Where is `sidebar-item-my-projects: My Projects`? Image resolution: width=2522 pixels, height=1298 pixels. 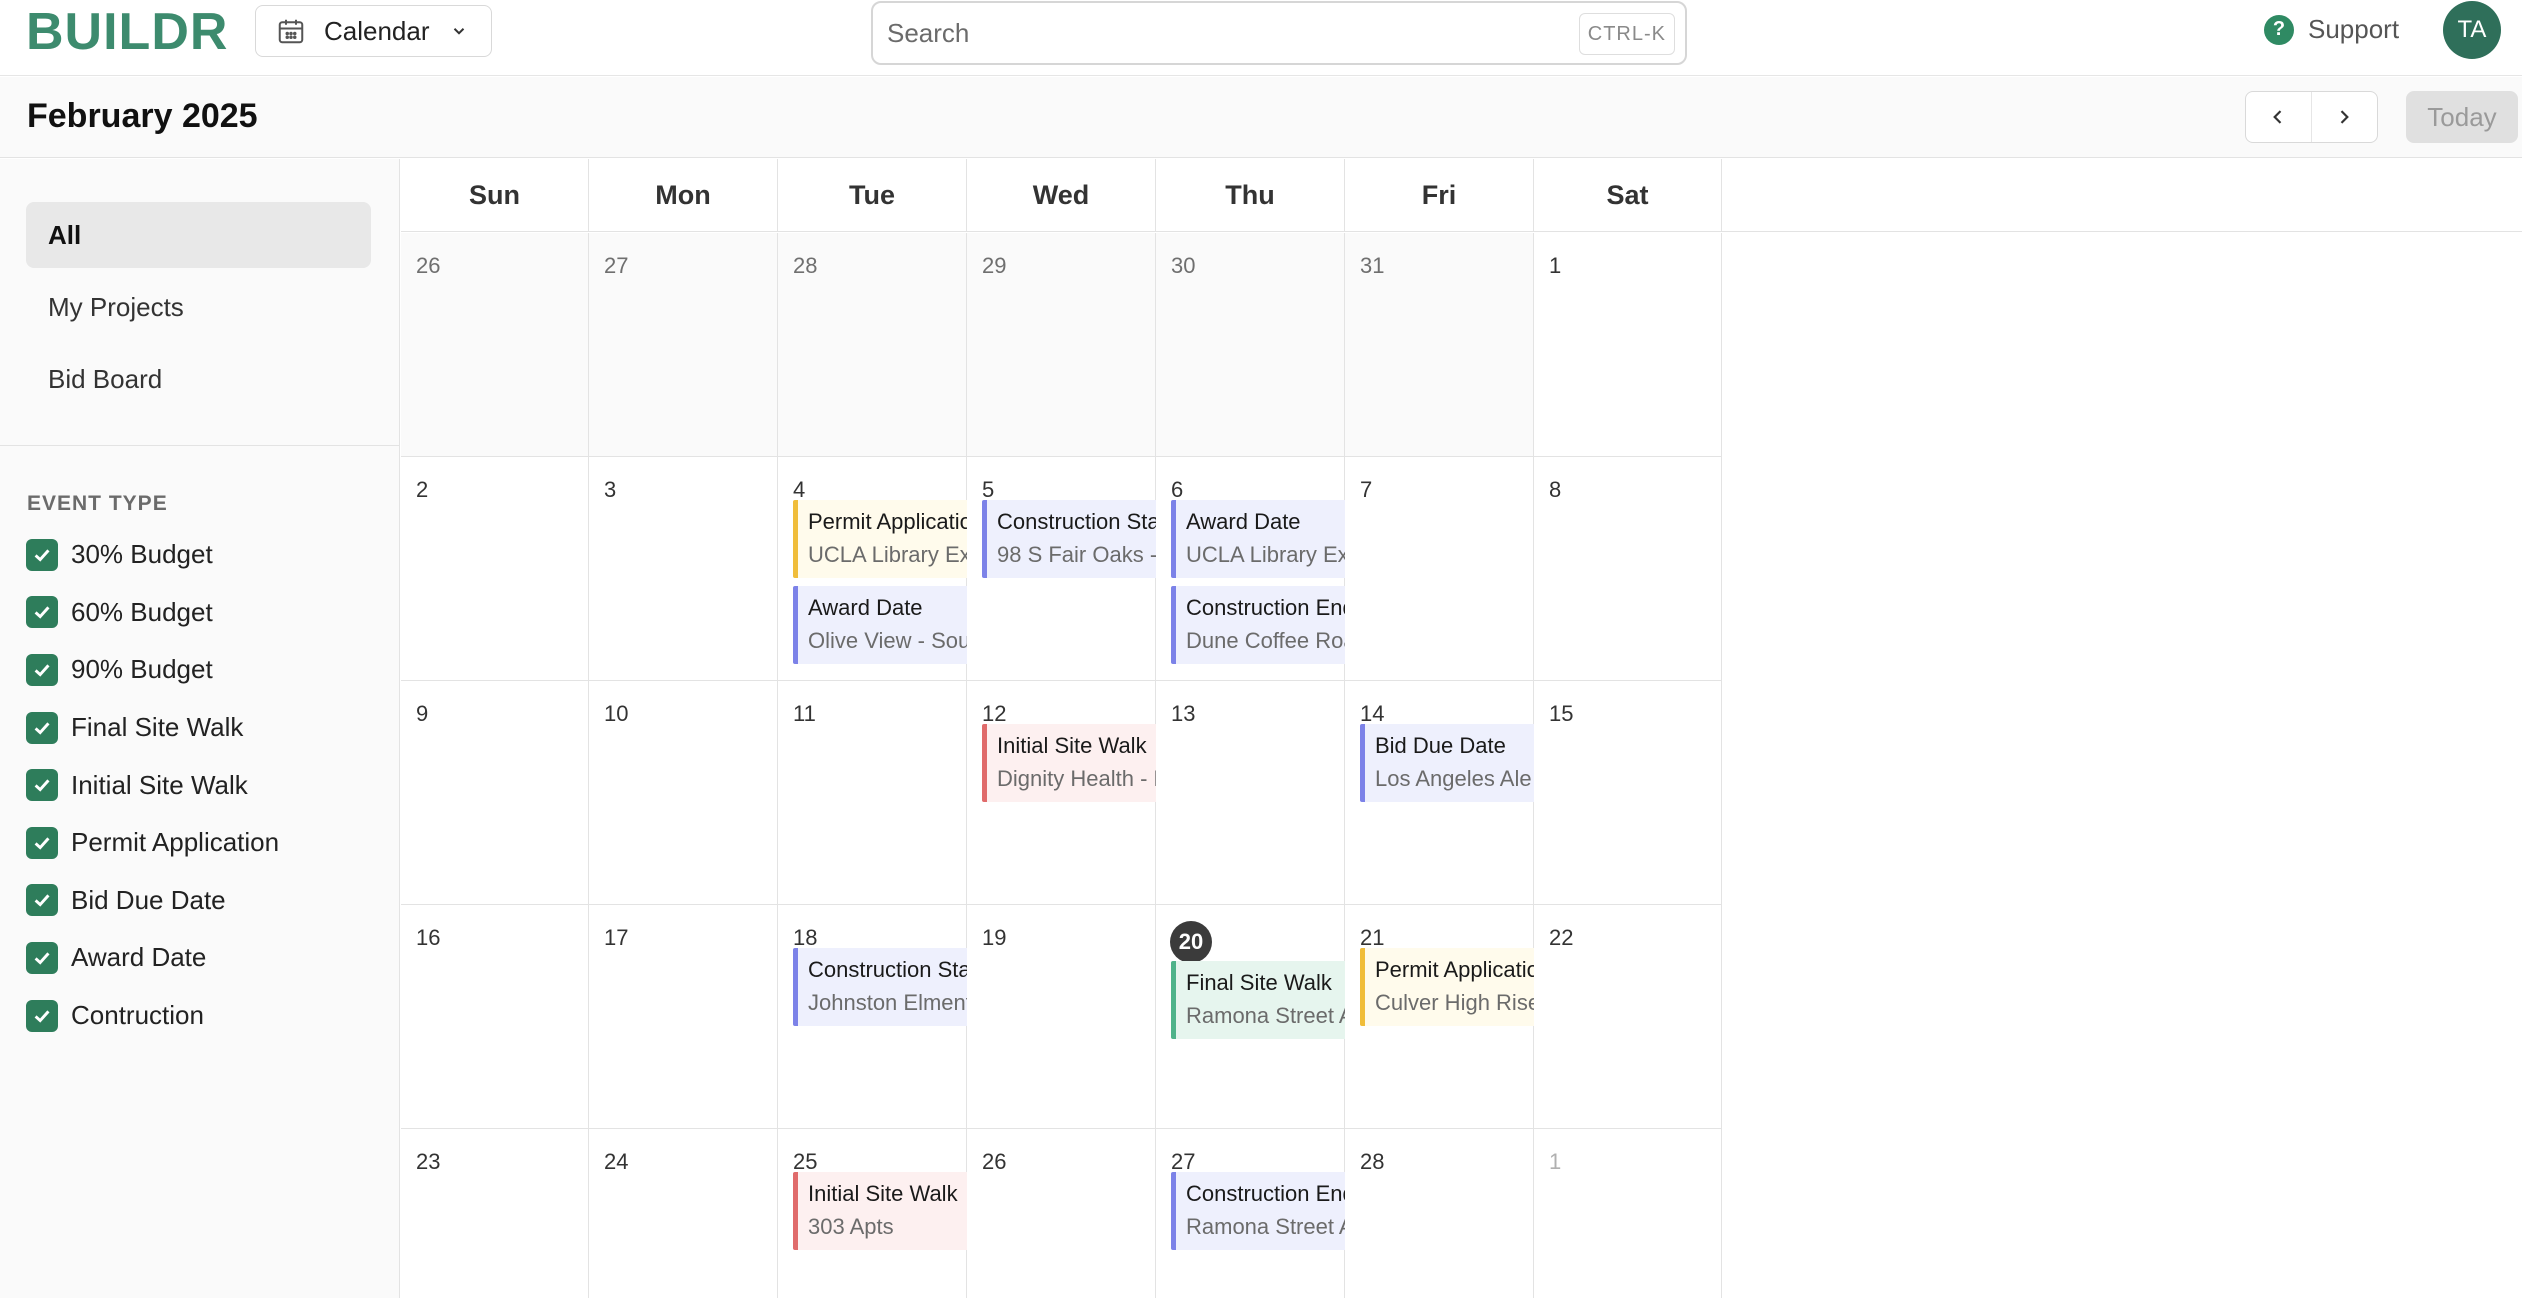
sidebar-item-my-projects: My Projects is located at coordinates (198, 307).